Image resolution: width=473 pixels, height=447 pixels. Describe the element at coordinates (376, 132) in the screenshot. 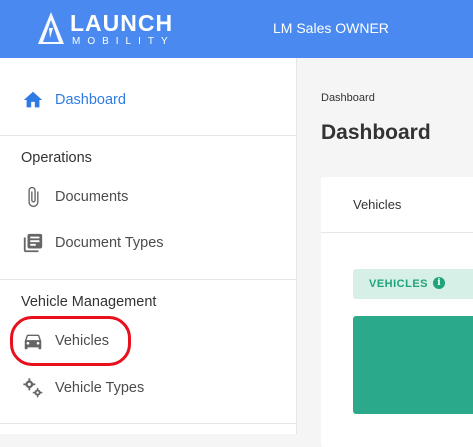

I see `page-title: Dashboard` at that location.